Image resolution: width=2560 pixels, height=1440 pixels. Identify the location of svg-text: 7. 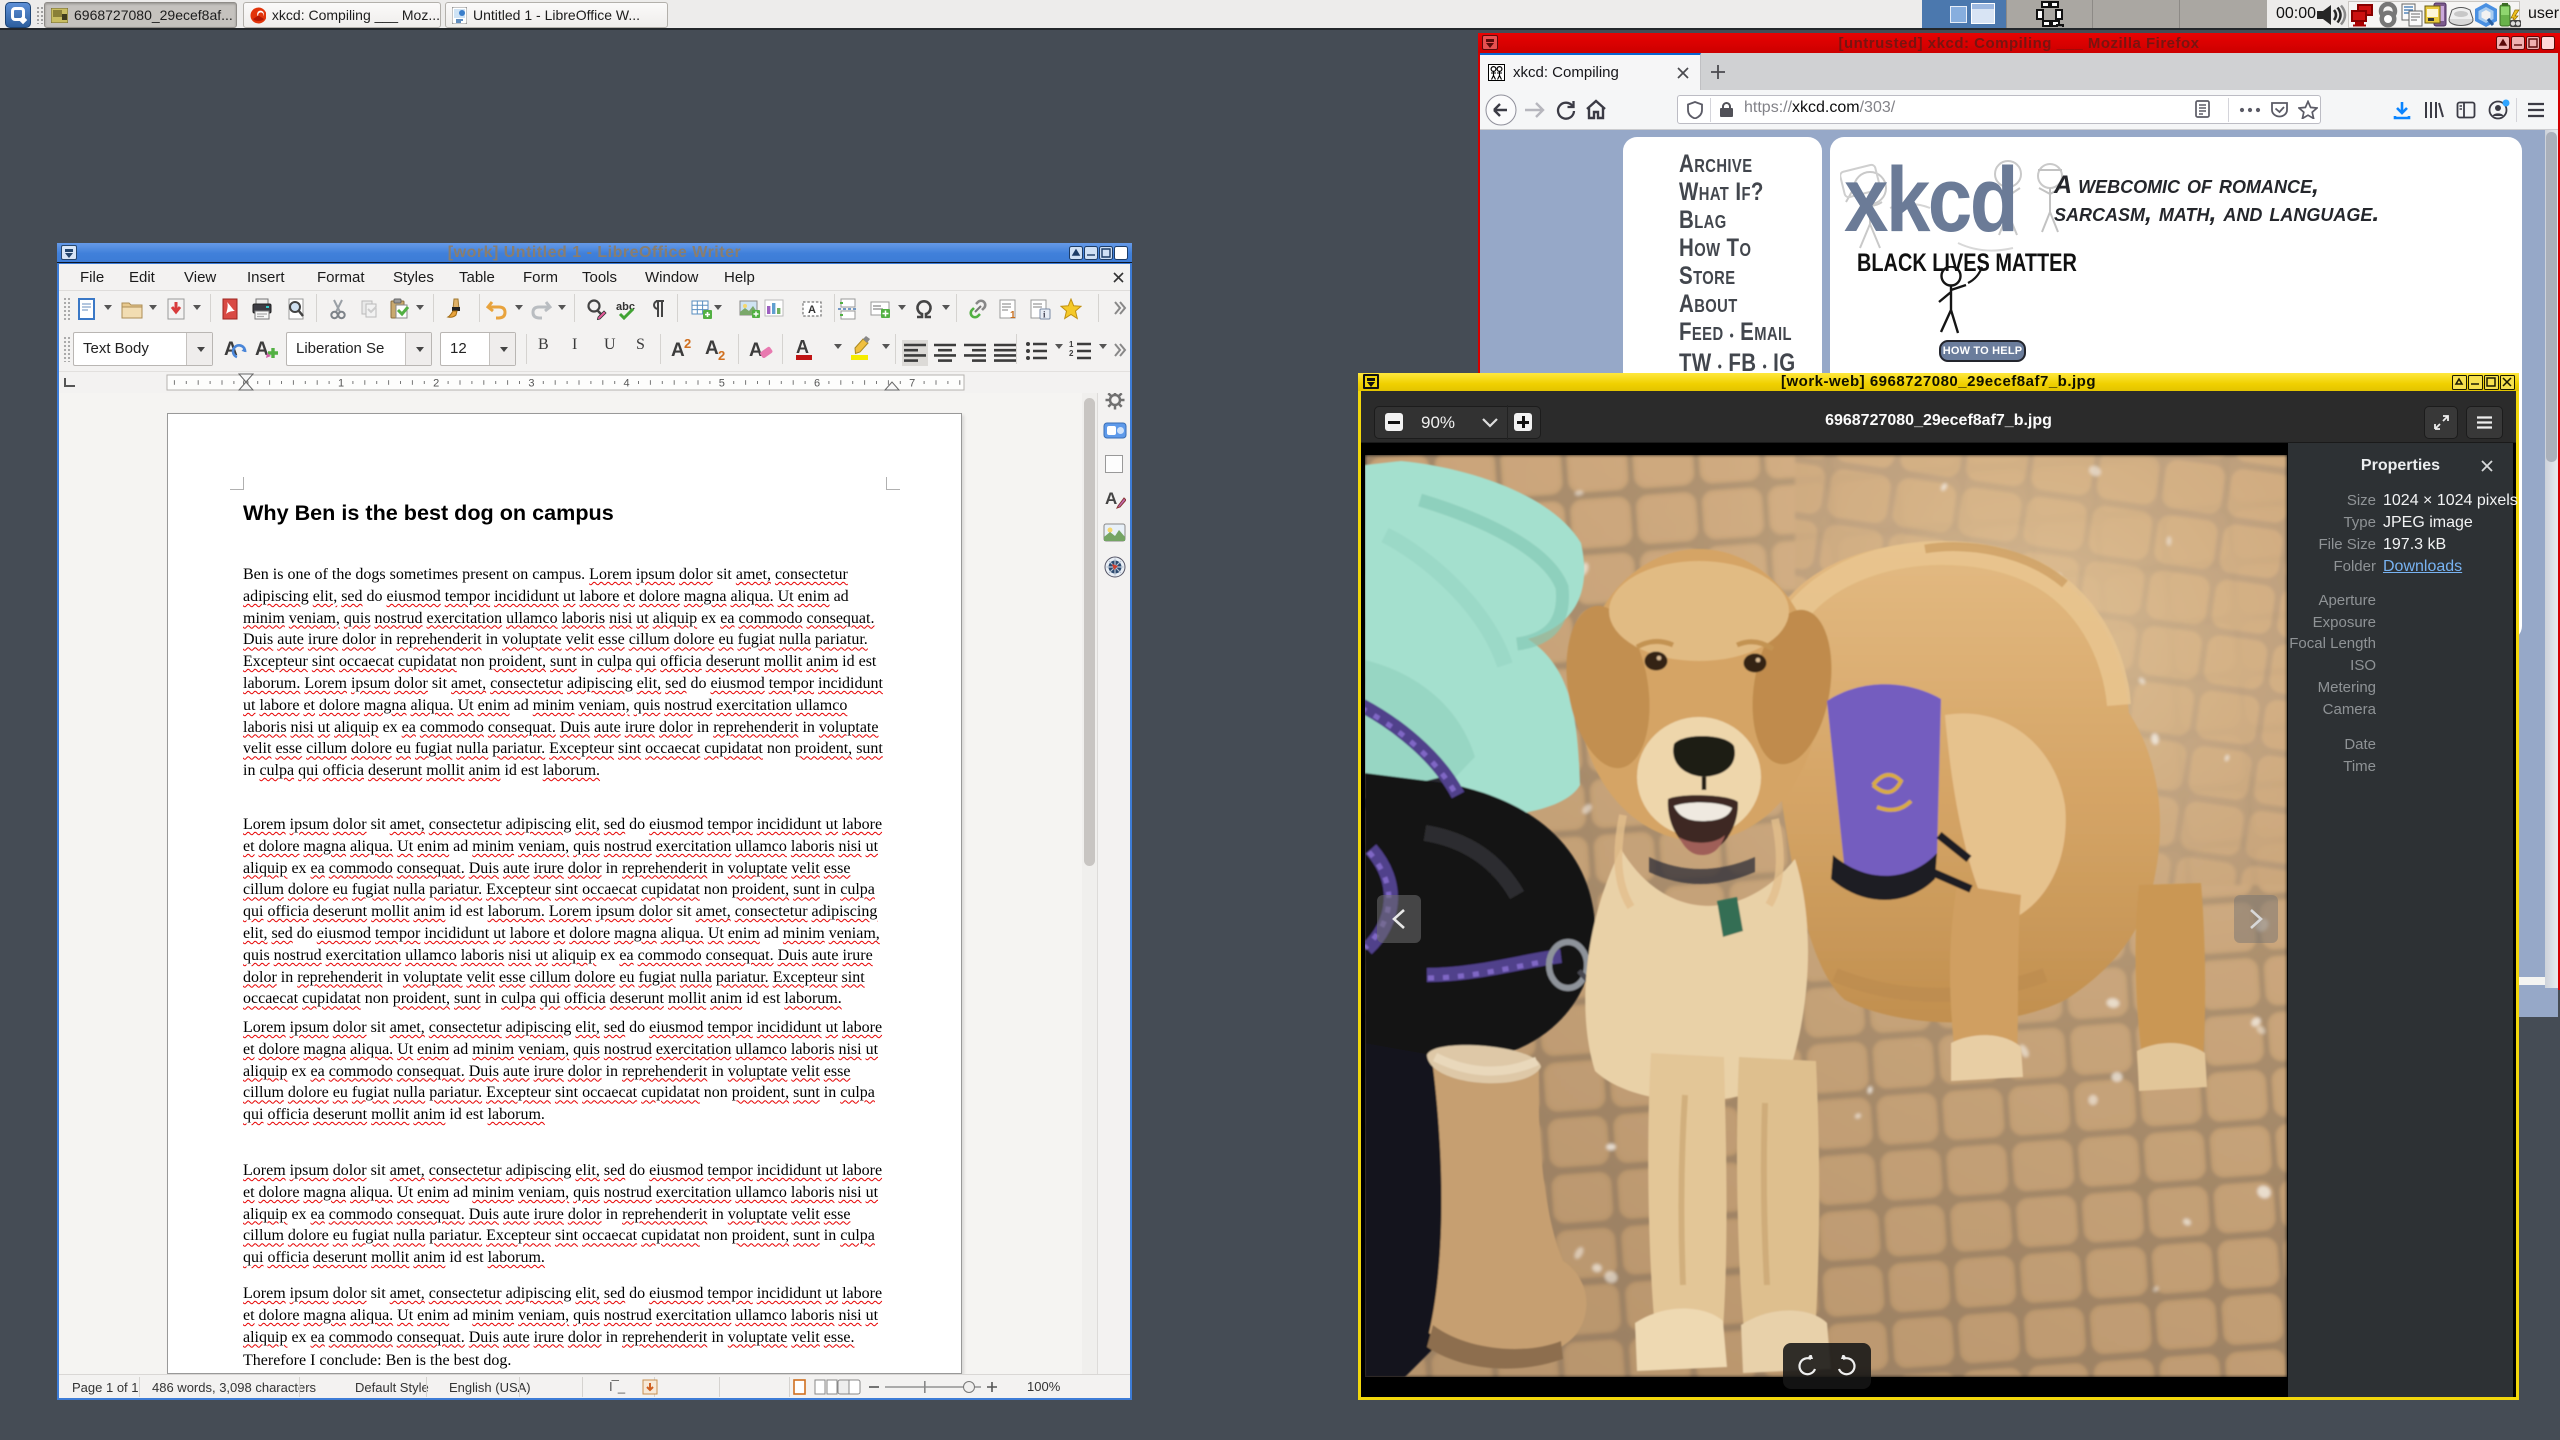
(912, 384).